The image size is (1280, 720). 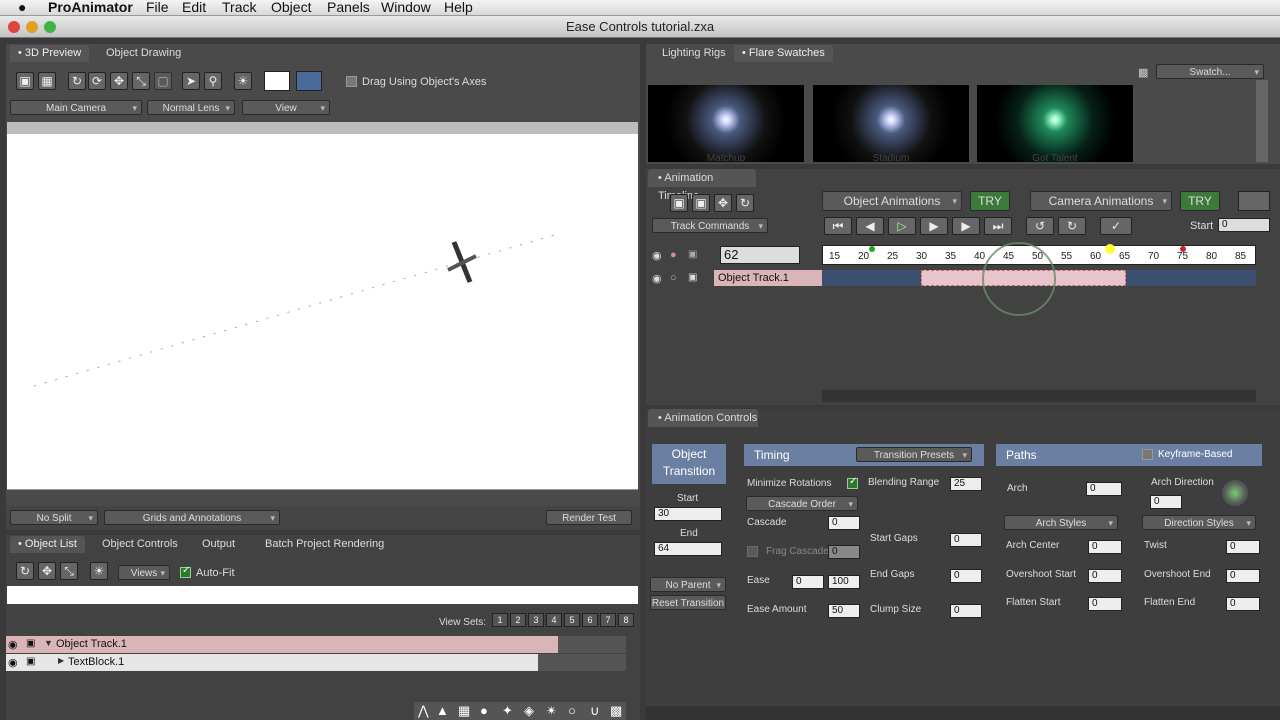 I want to click on loop-range-icon: ↻, so click(x=1072, y=226).